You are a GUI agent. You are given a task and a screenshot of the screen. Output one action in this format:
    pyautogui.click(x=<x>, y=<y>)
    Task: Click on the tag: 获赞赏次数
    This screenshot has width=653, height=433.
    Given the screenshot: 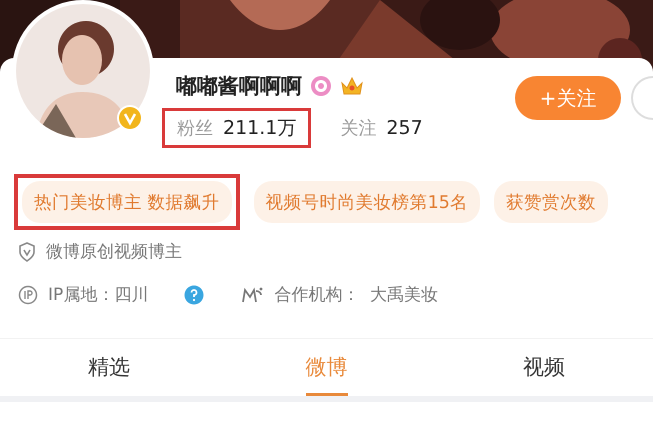 What is the action you would take?
    pyautogui.click(x=551, y=202)
    